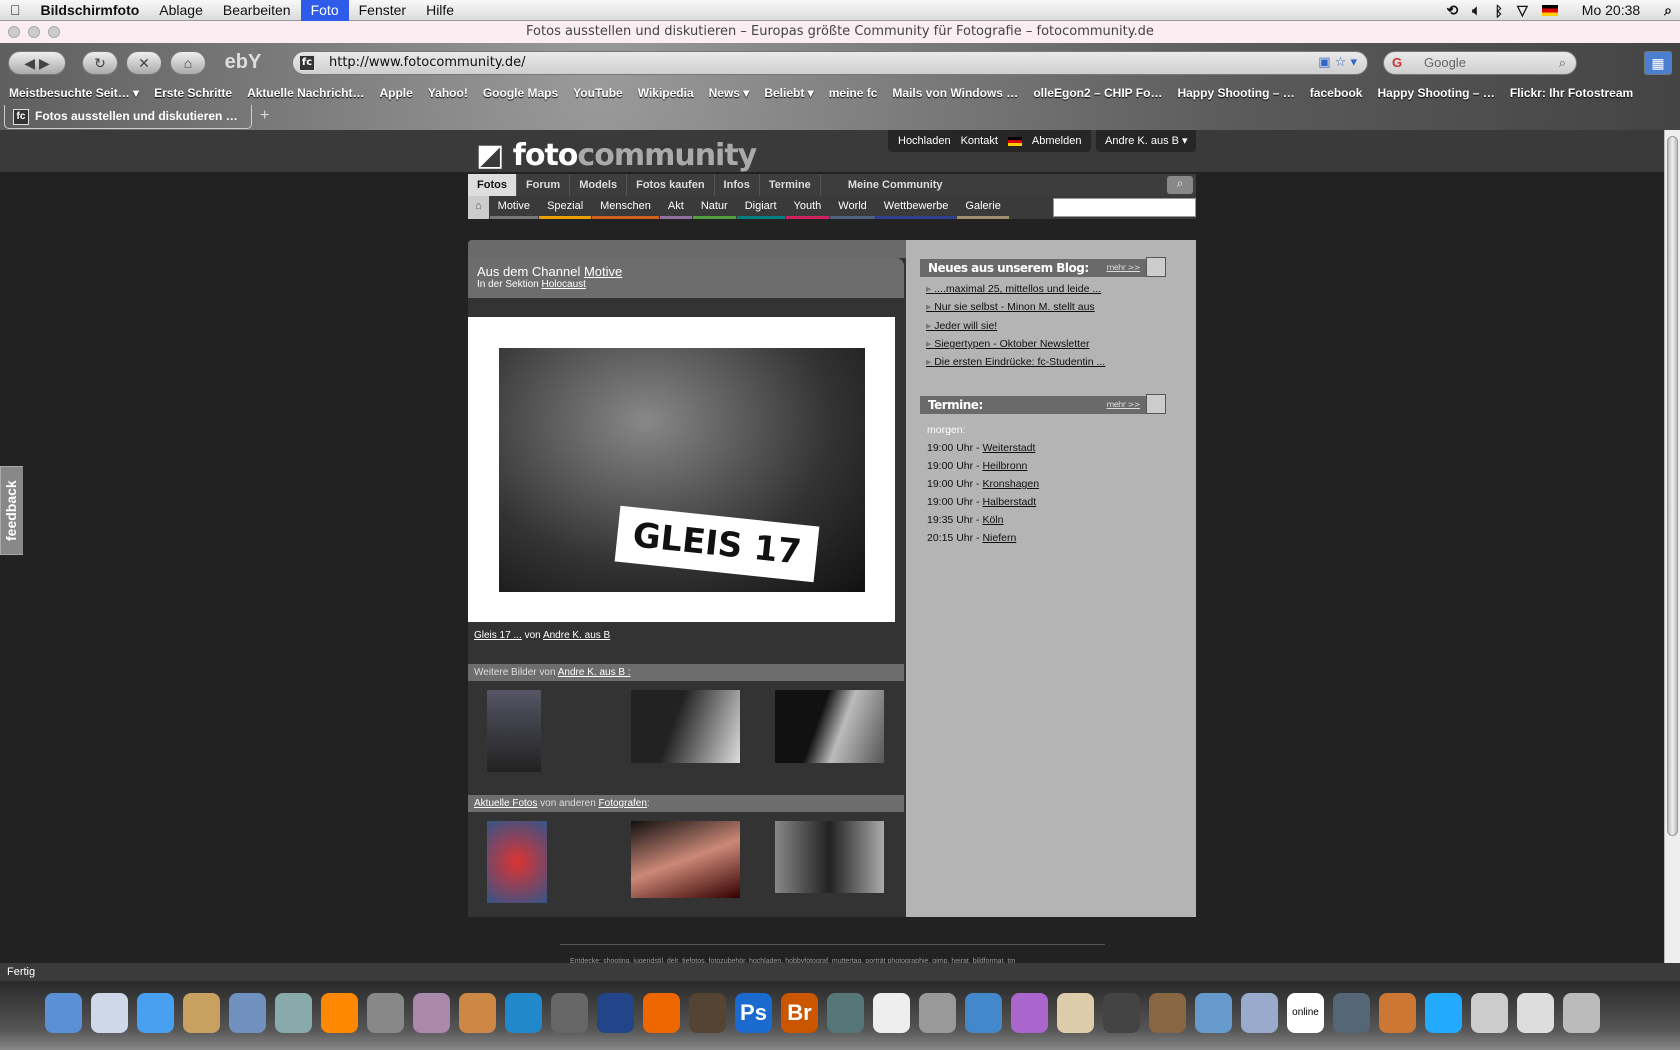  What do you see at coordinates (603, 271) in the screenshot?
I see `channel-link: Motive` at bounding box center [603, 271].